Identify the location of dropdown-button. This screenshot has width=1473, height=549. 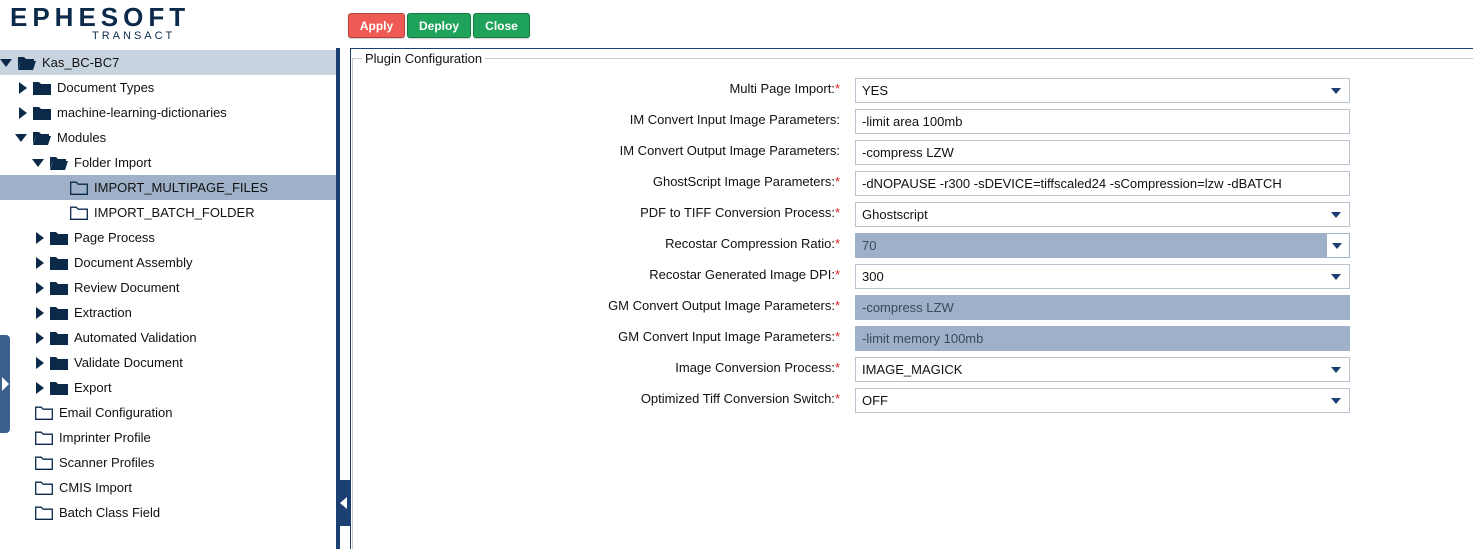
(1338, 245).